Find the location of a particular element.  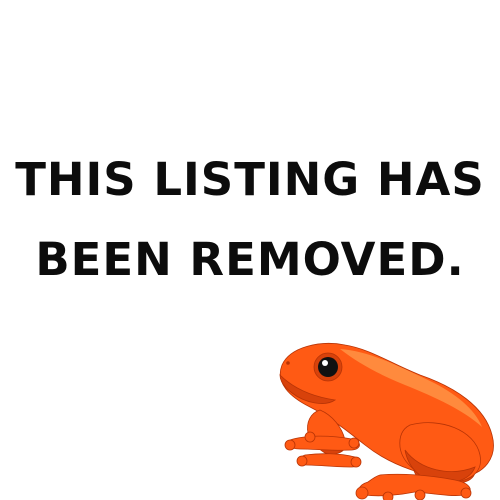

orange-frog-icon is located at coordinates (386, 421).